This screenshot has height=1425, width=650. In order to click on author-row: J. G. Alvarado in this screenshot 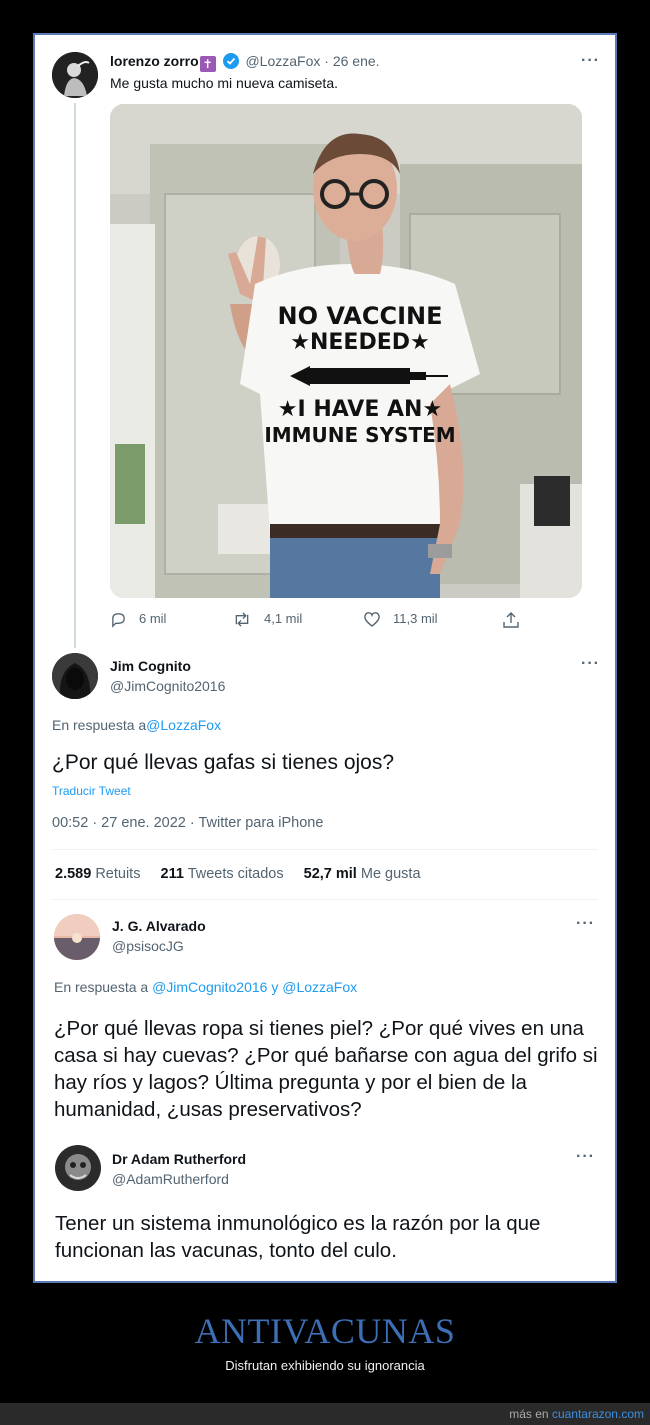, I will do `click(159, 926)`.